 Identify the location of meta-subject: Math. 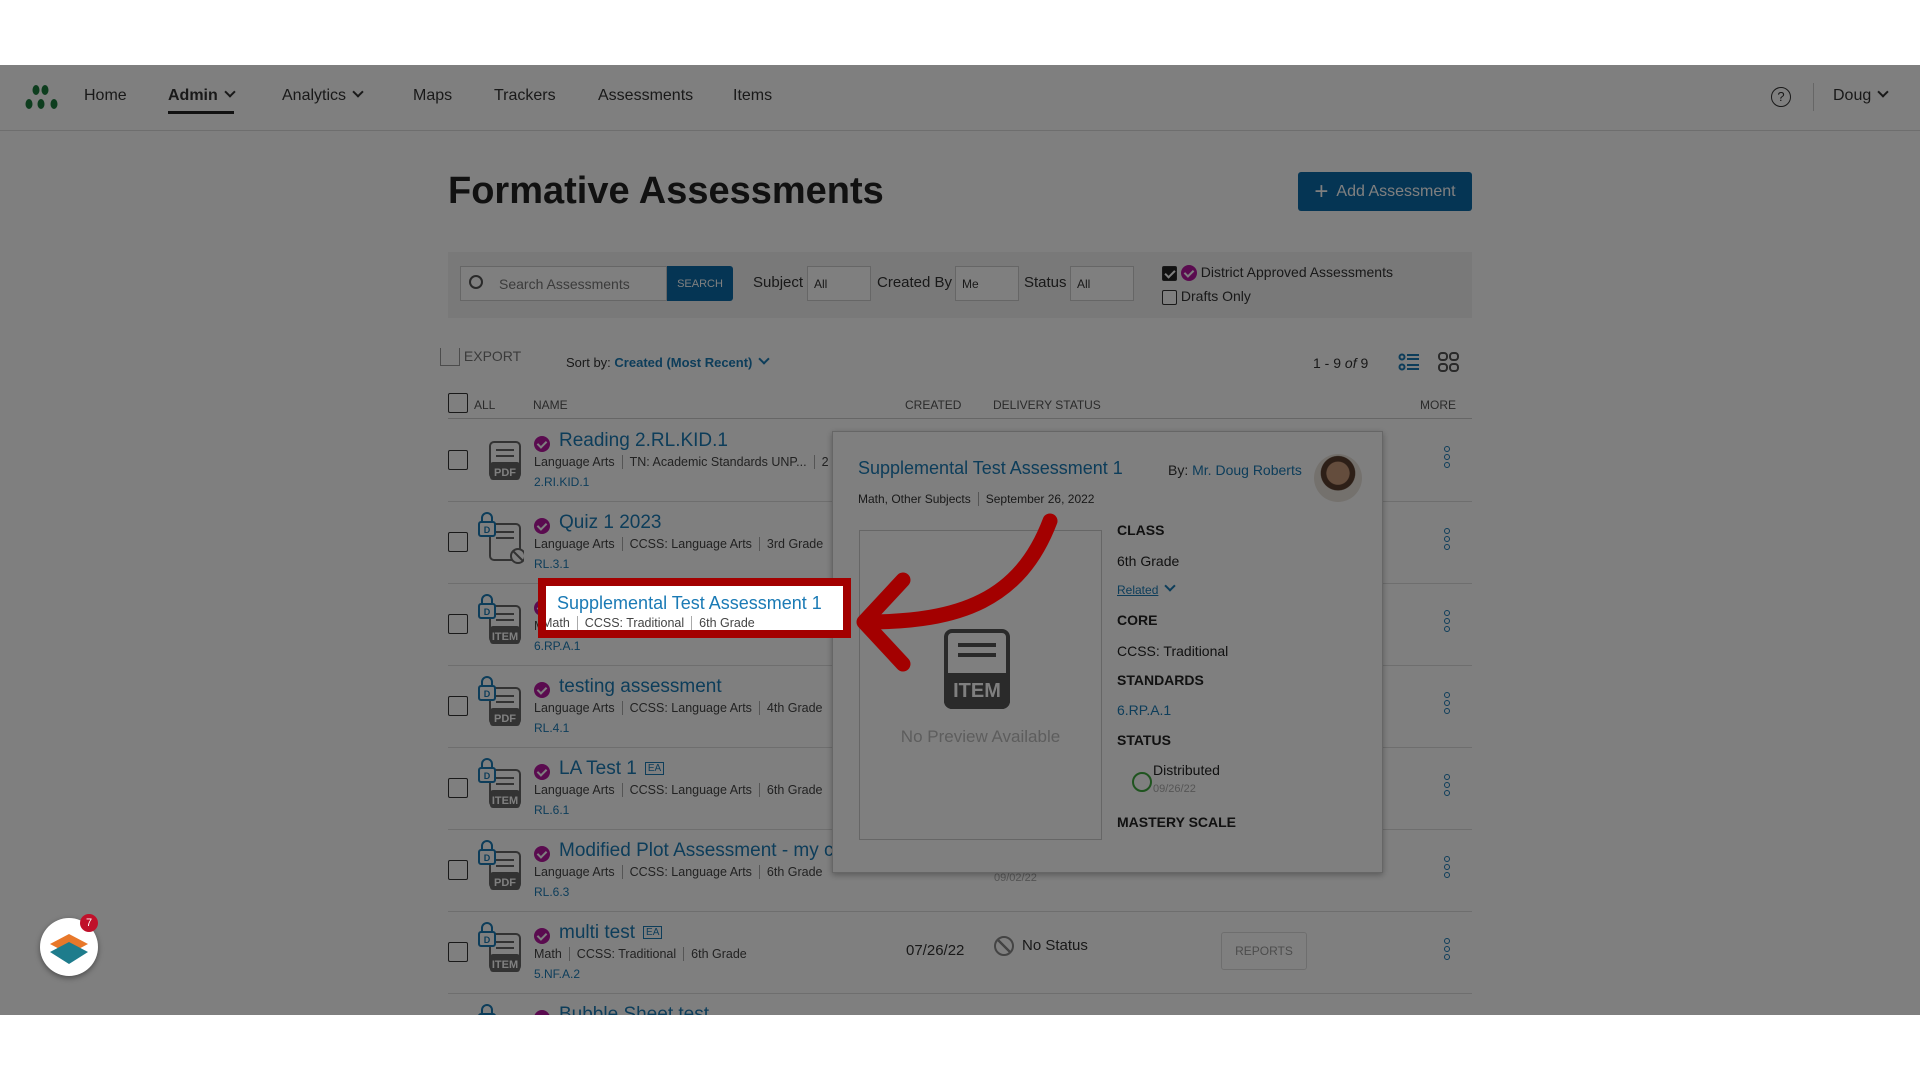
(556, 623).